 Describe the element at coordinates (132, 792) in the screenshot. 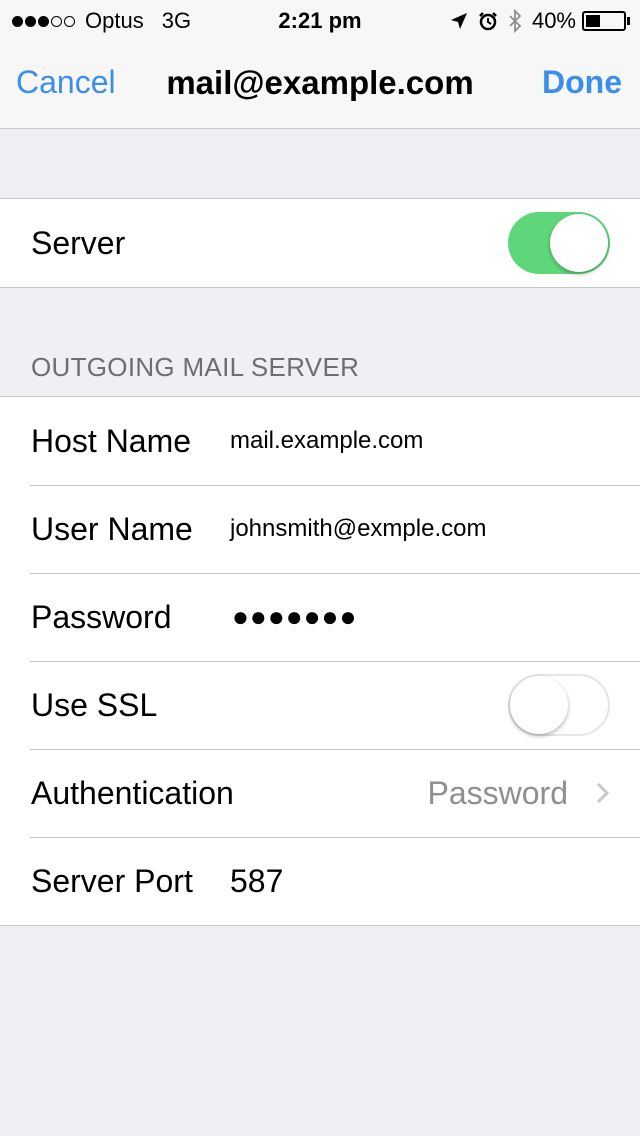

I see `authentication-label: Authentication` at that location.